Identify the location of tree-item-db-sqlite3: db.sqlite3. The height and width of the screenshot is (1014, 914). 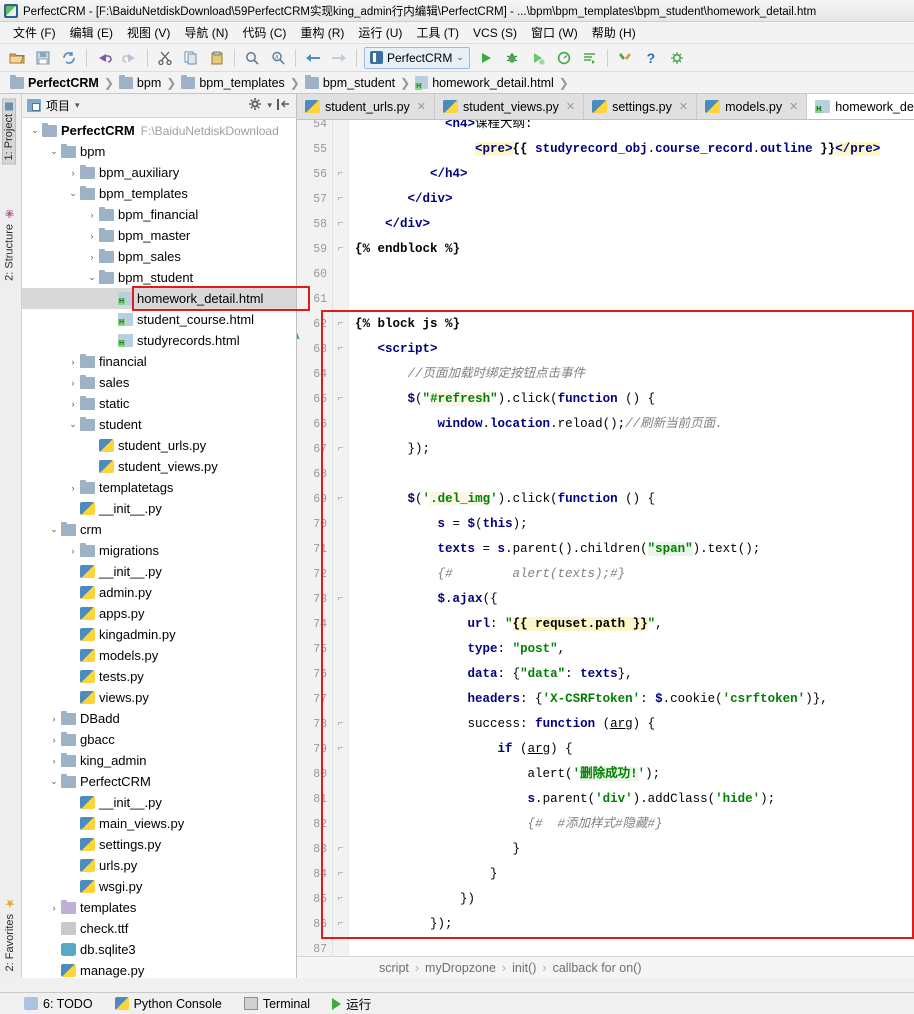
(159, 949).